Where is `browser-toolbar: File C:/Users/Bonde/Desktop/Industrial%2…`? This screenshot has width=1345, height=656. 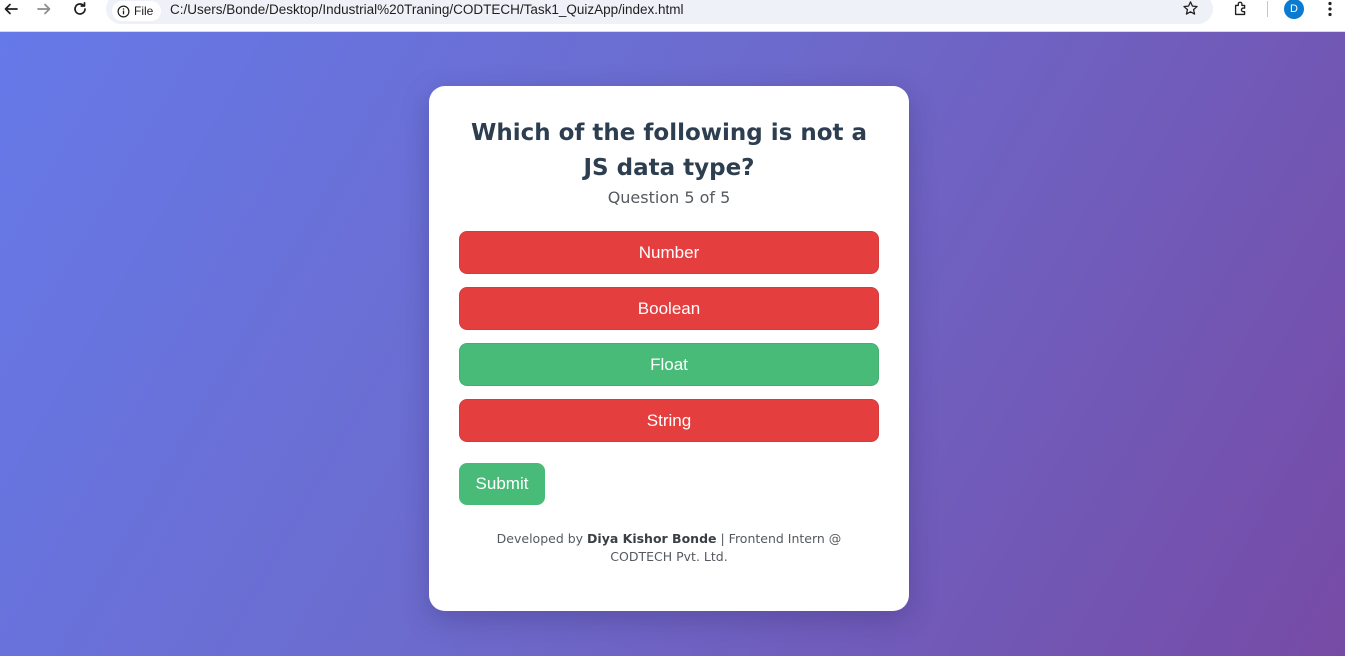
browser-toolbar: File C:/Users/Bonde/Desktop/Industrial%2… is located at coordinates (672, 16).